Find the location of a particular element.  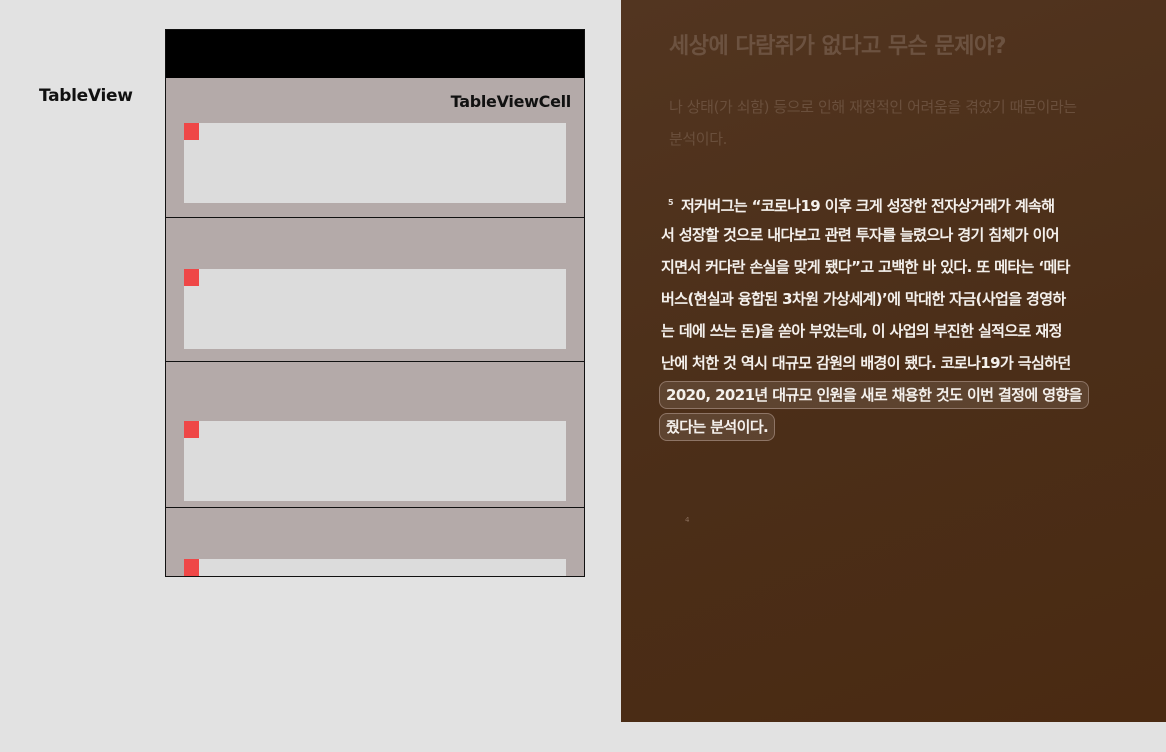

highlighted-text: 2020, 2021년 대규모 인원을 새로 채용한 것도 이번 결정에 영향을 is located at coordinates (874, 395).